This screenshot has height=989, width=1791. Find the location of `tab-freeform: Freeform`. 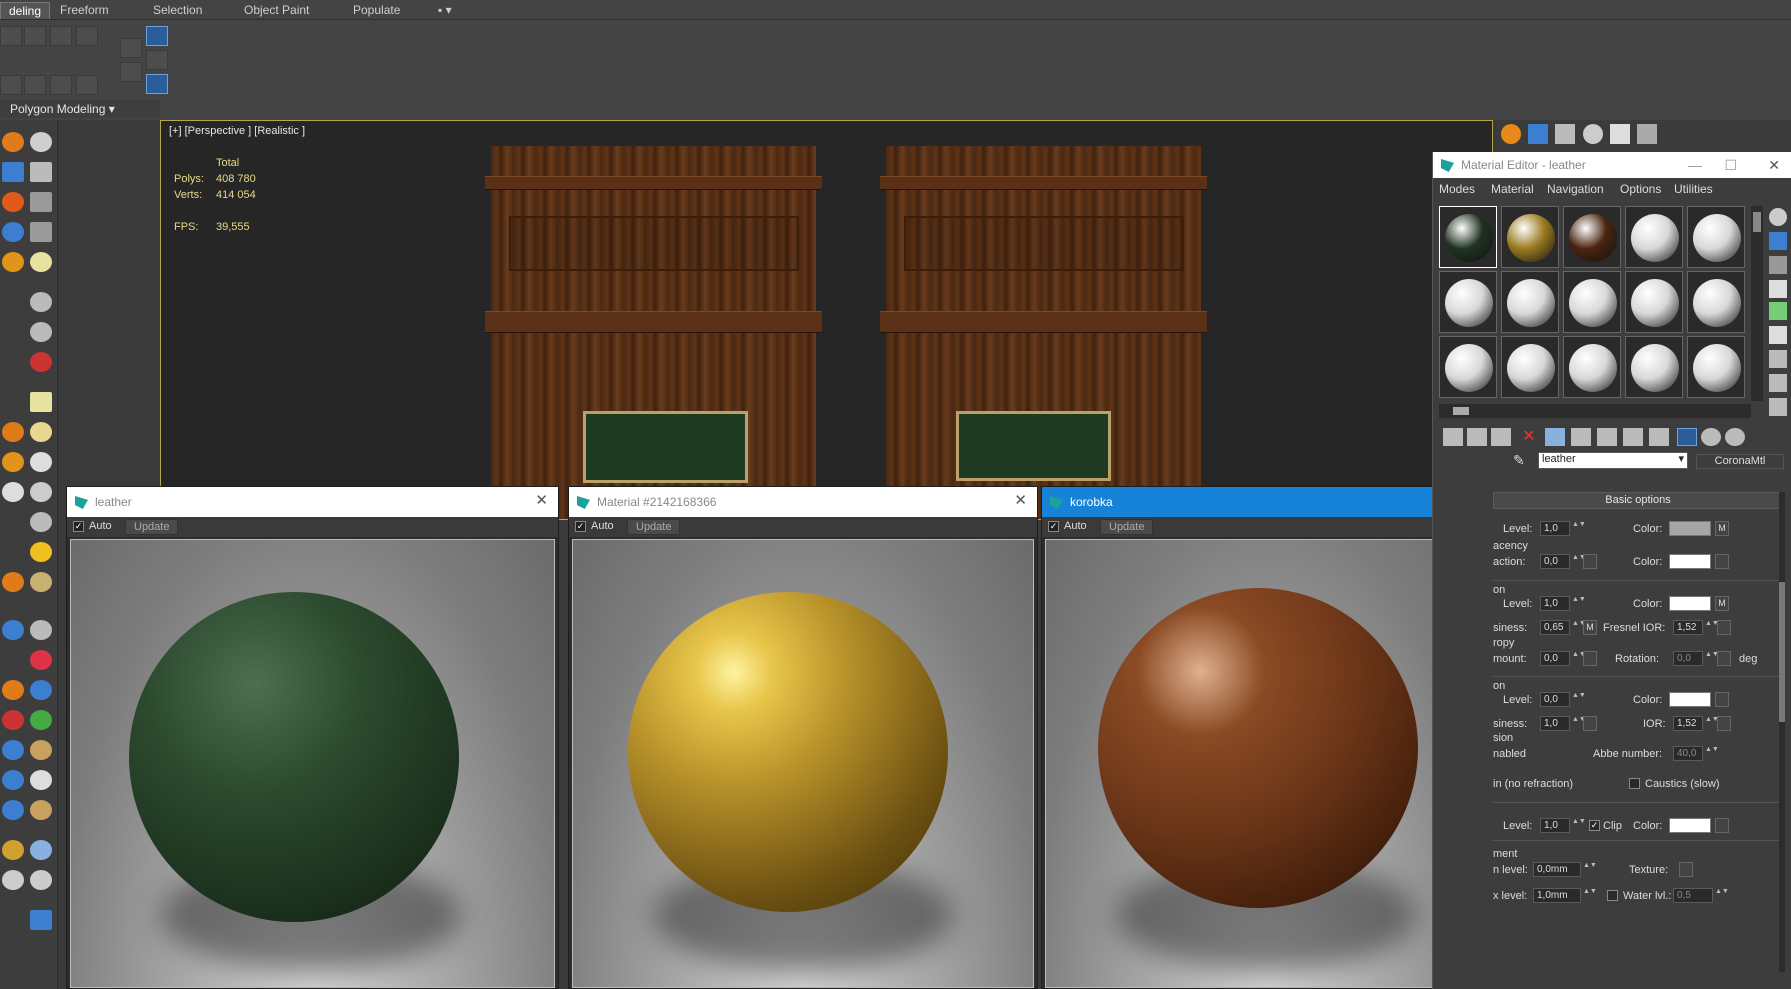

tab-freeform: Freeform is located at coordinates (84, 10).